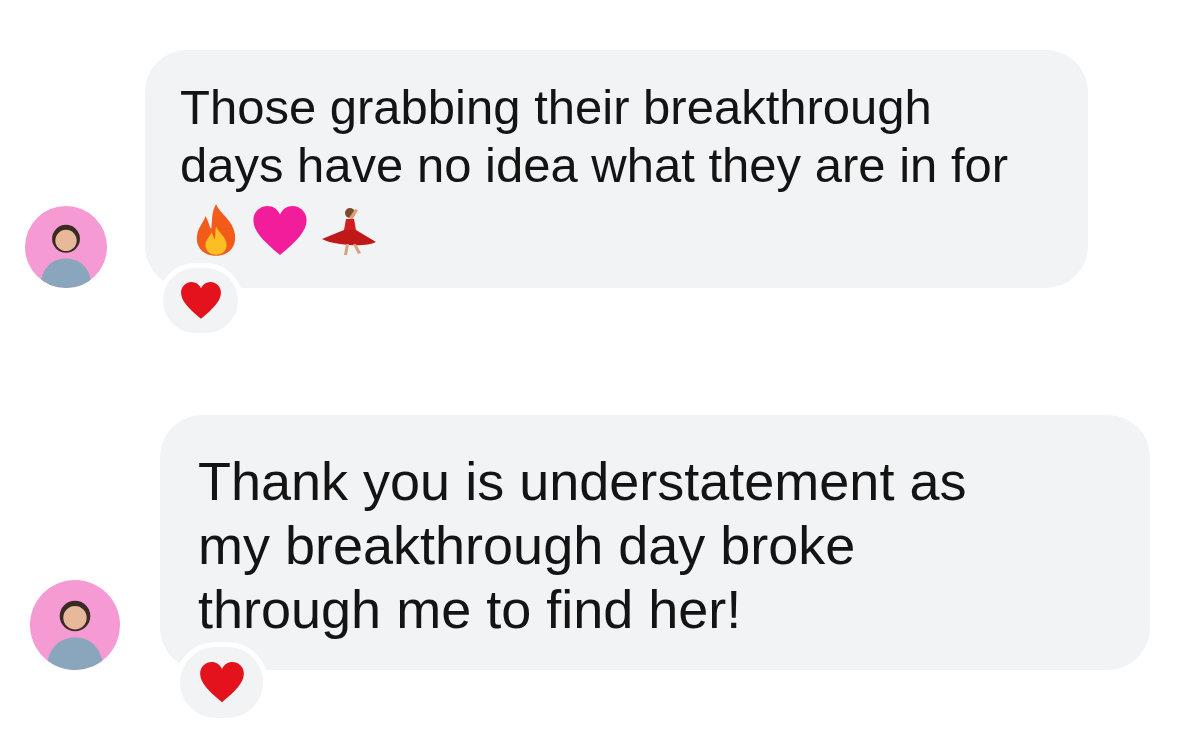  What do you see at coordinates (594, 136) in the screenshot?
I see `message-text: Those grabbing their breakthrough days have no idea what they are in for` at bounding box center [594, 136].